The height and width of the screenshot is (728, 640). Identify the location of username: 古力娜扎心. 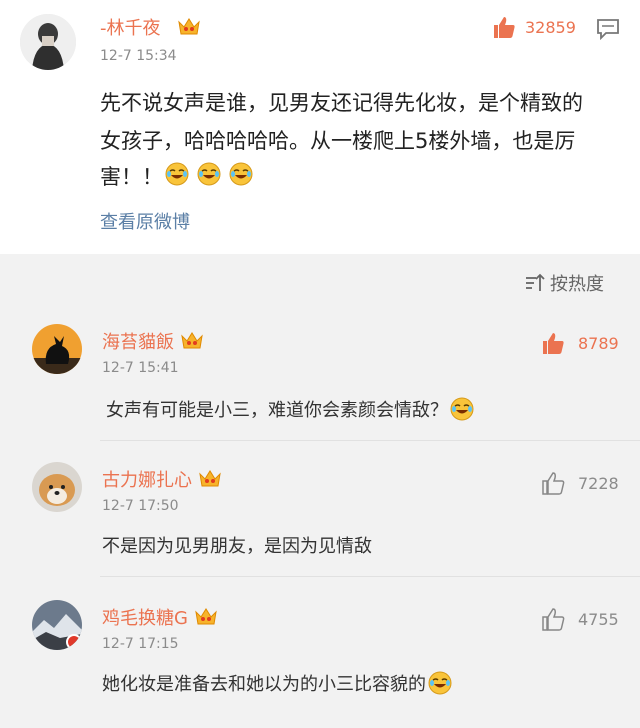
(147, 479).